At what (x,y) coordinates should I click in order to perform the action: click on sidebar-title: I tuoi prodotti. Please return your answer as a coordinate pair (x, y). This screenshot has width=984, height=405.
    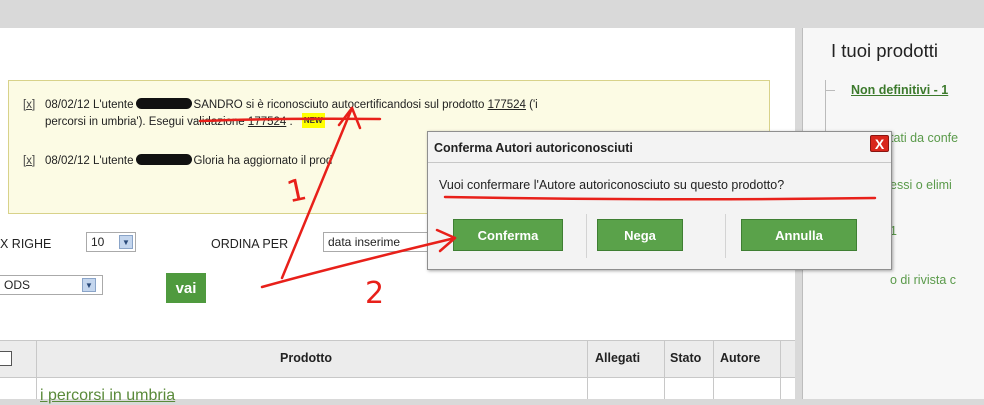
    Looking at the image, I should click on (884, 50).